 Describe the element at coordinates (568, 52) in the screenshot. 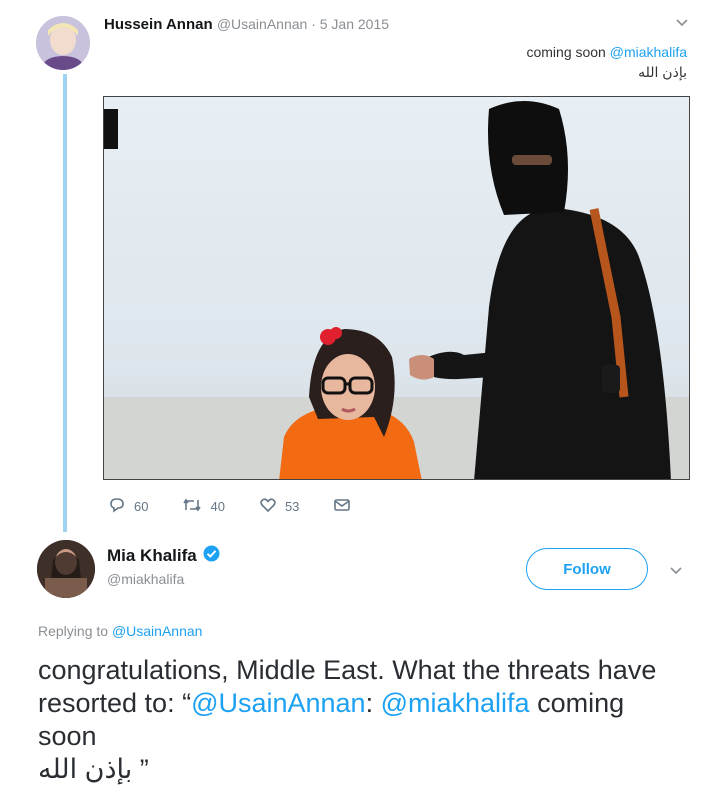

I see `tweet-text-plain: coming soon` at that location.